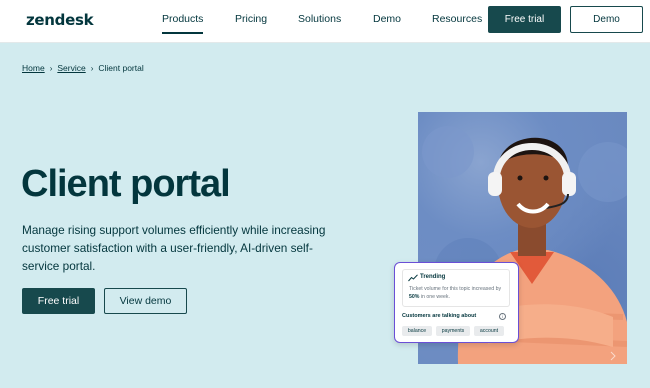 The height and width of the screenshot is (388, 650). What do you see at coordinates (33, 68) in the screenshot?
I see `breadcrumb-home-link: Home` at bounding box center [33, 68].